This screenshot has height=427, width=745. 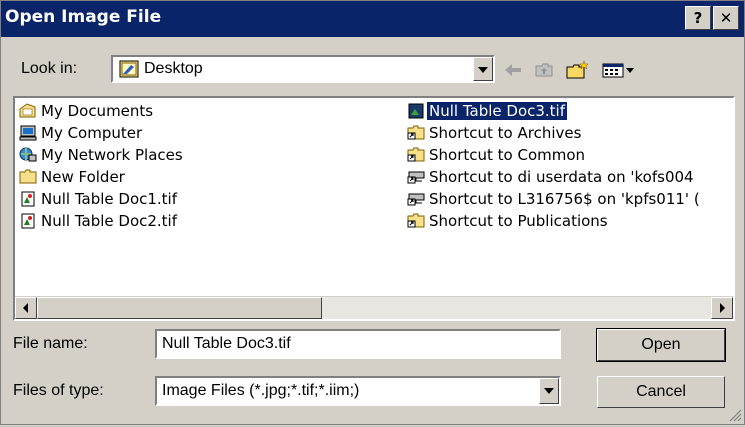 What do you see at coordinates (554, 199) in the screenshot?
I see `list-item: Shortcut to L316756$ on 'kpfs011' (` at bounding box center [554, 199].